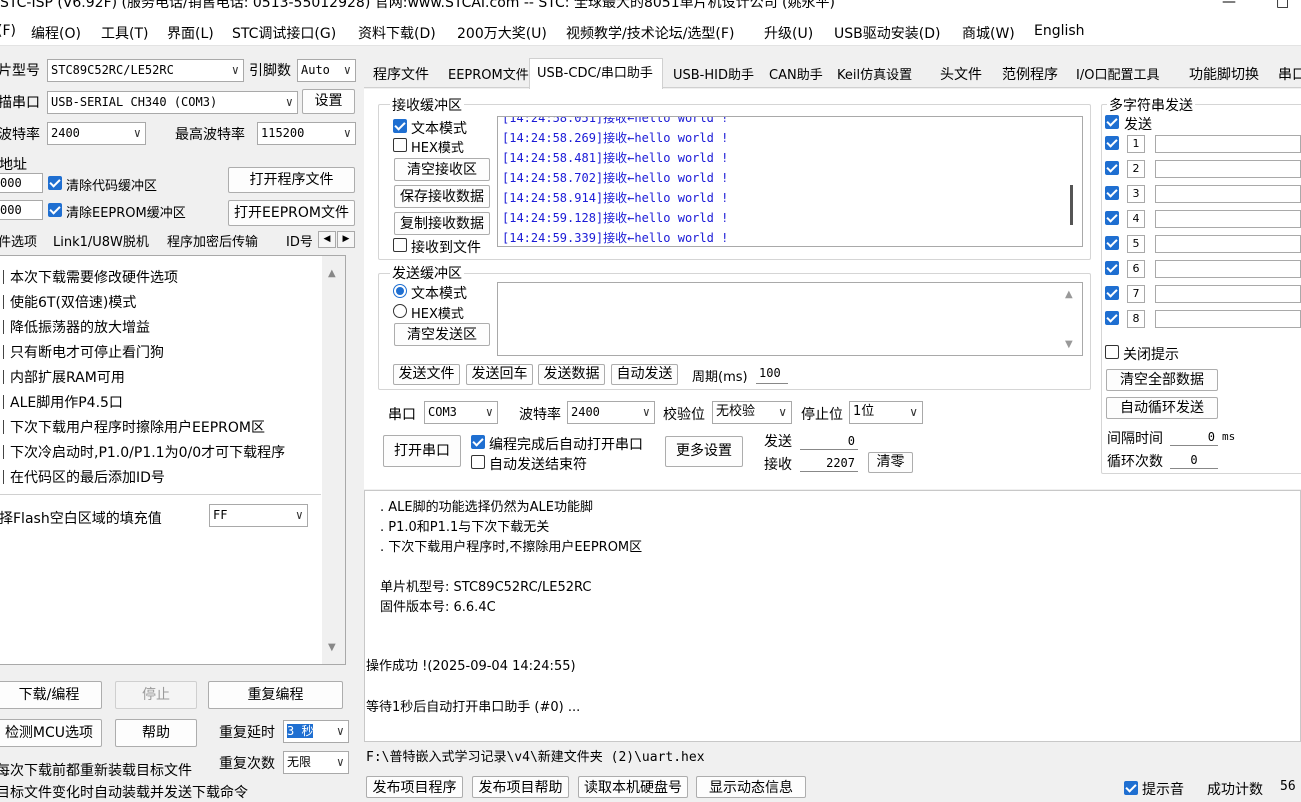 The height and width of the screenshot is (802, 1301). What do you see at coordinates (96, 133) in the screenshot?
I see `baud-select: 2400 ∨` at bounding box center [96, 133].